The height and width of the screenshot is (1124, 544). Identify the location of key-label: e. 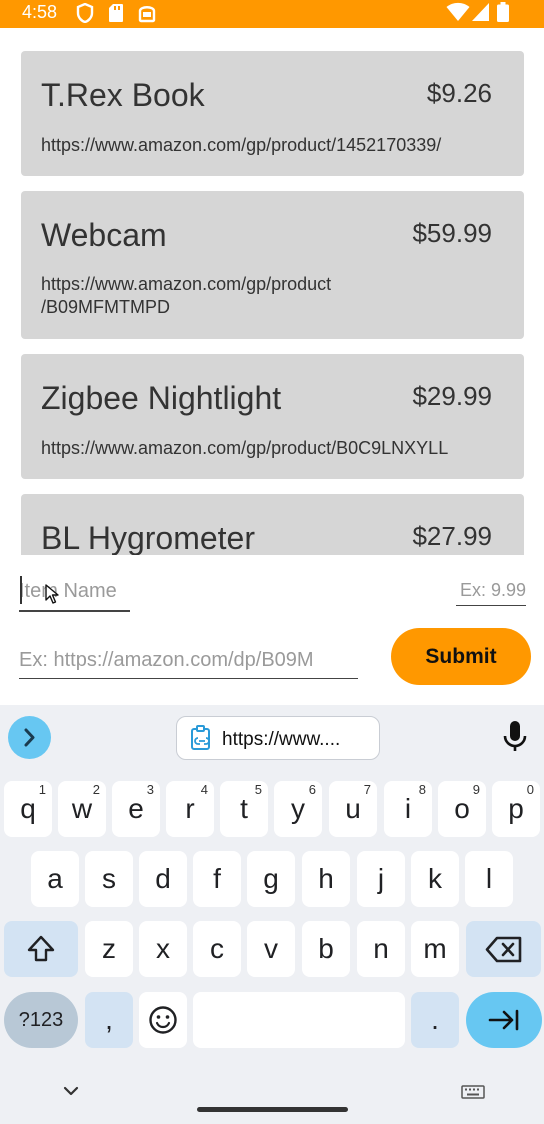
(136, 808).